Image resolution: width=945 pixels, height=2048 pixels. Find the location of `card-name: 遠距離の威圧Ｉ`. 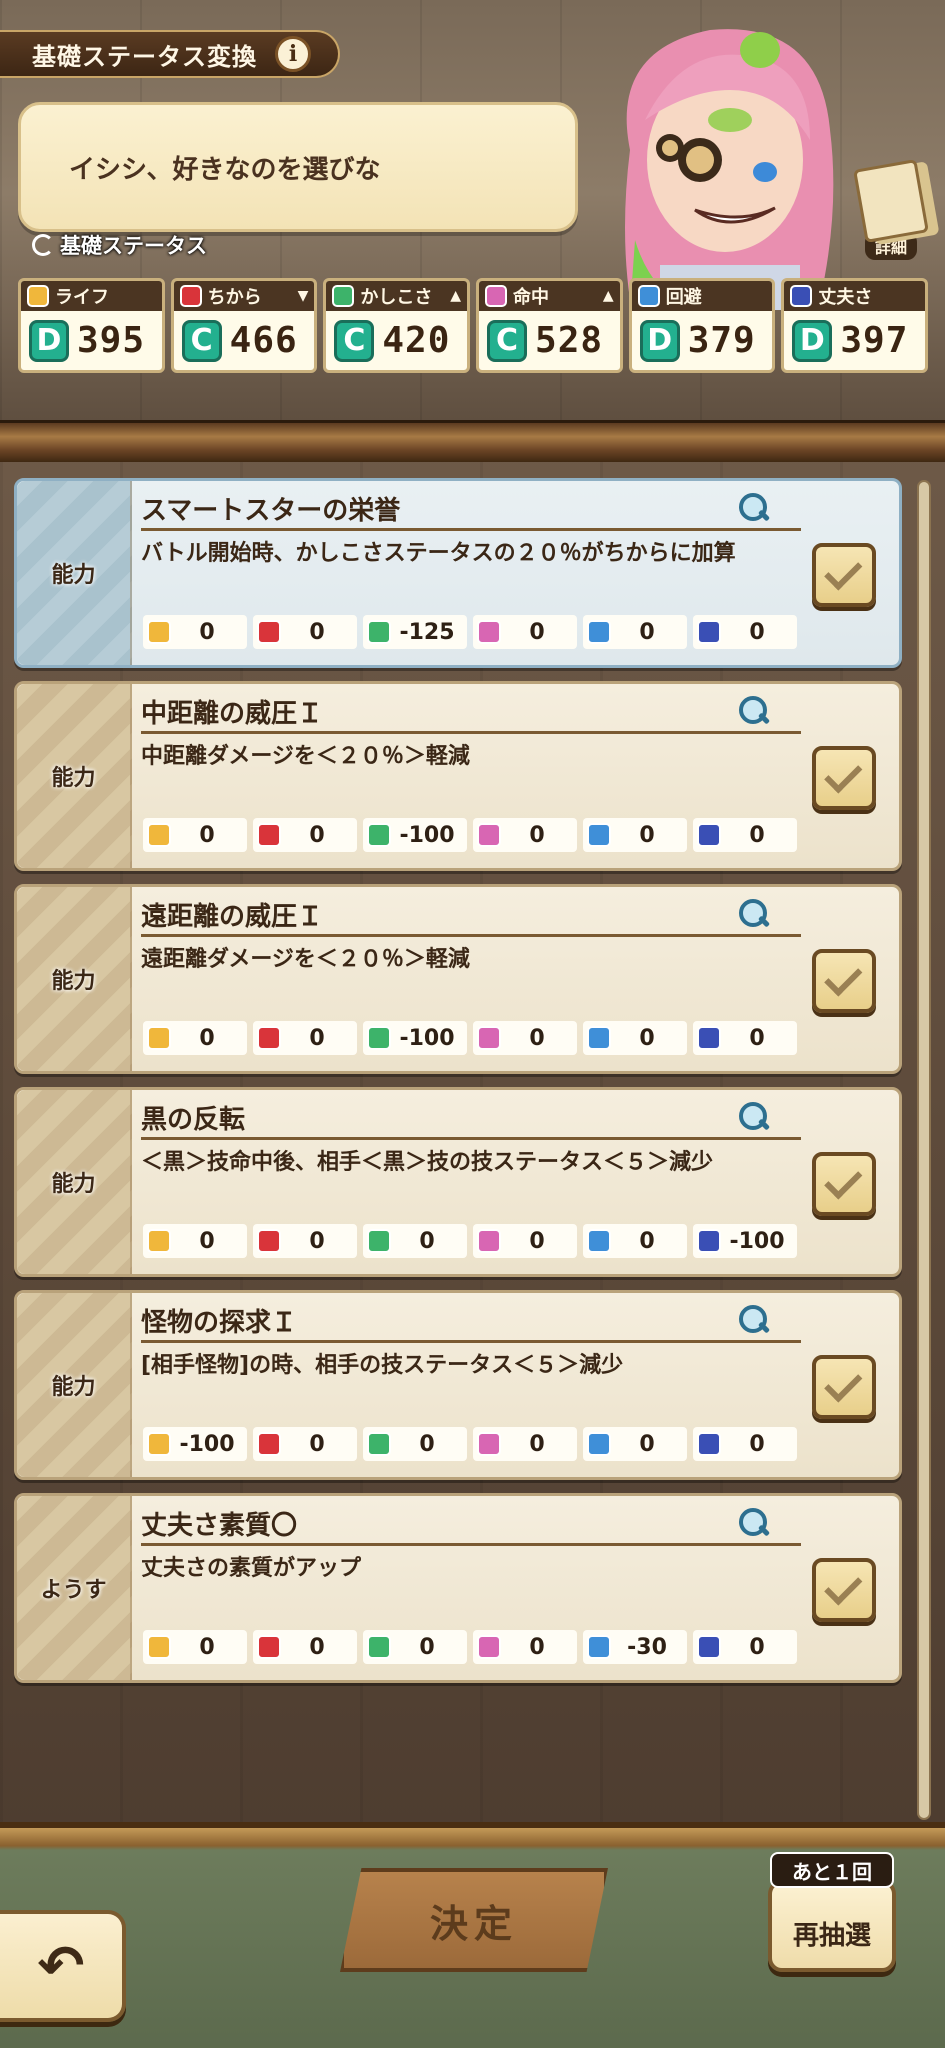

card-name: 遠距離の威圧Ｉ is located at coordinates (471, 916).